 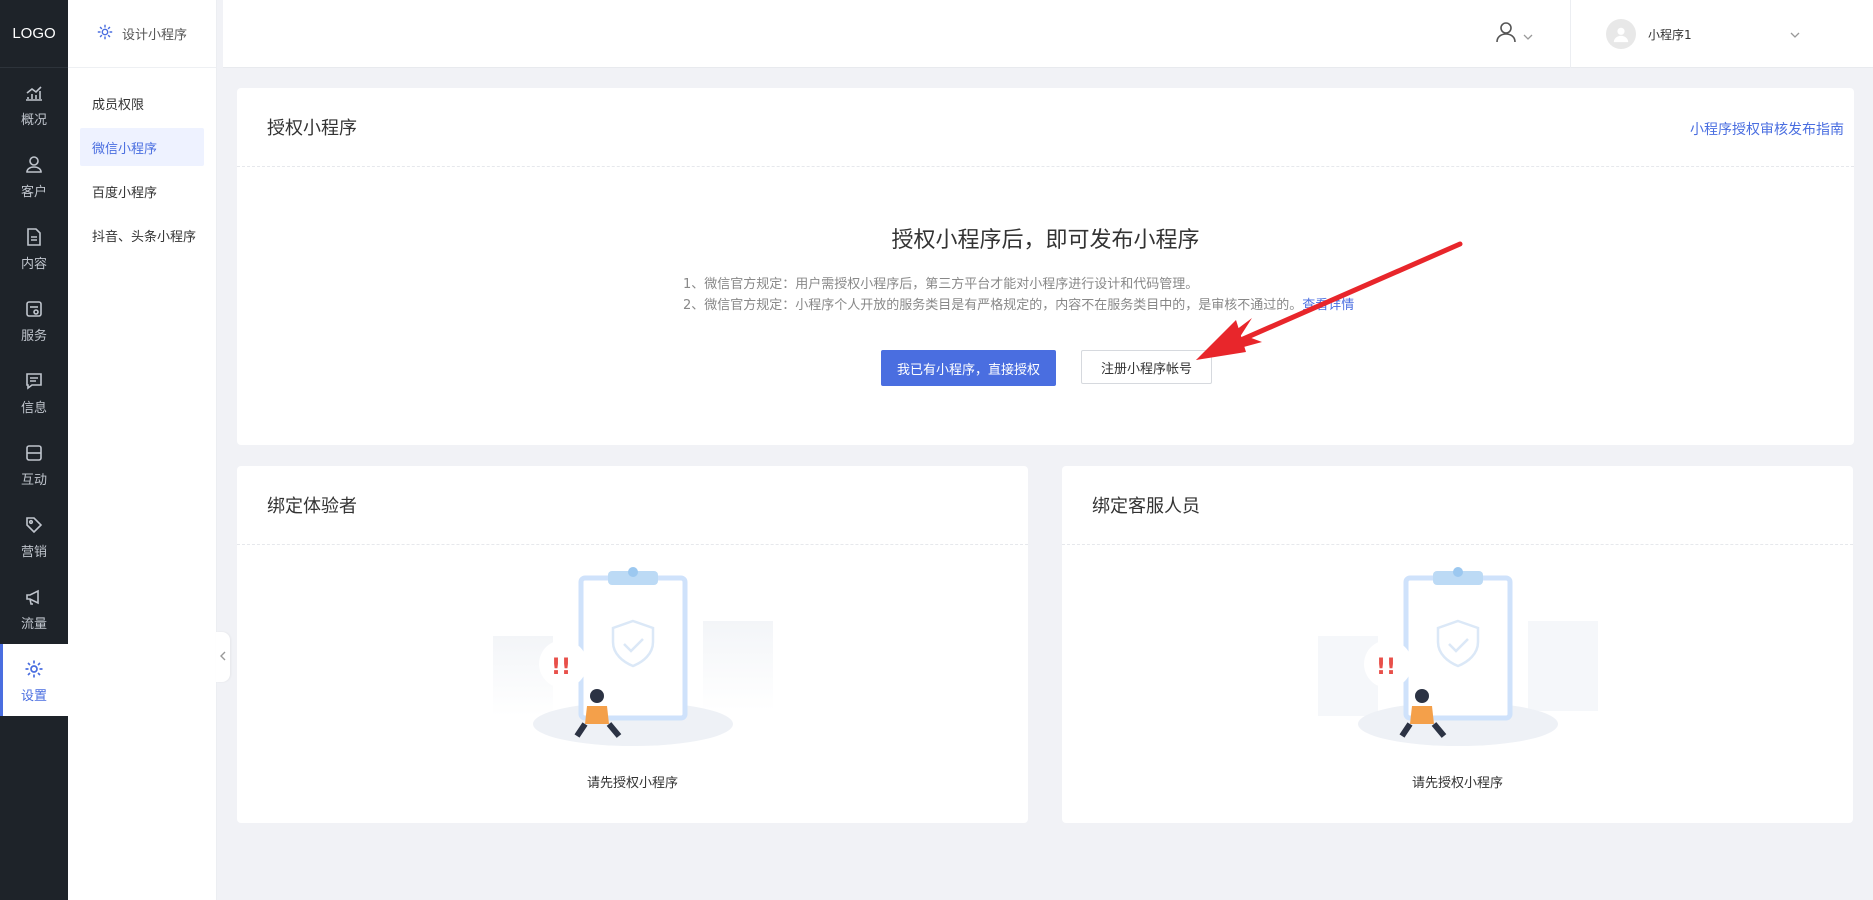 What do you see at coordinates (34, 815) in the screenshot?
I see `primary-nav-footer` at bounding box center [34, 815].